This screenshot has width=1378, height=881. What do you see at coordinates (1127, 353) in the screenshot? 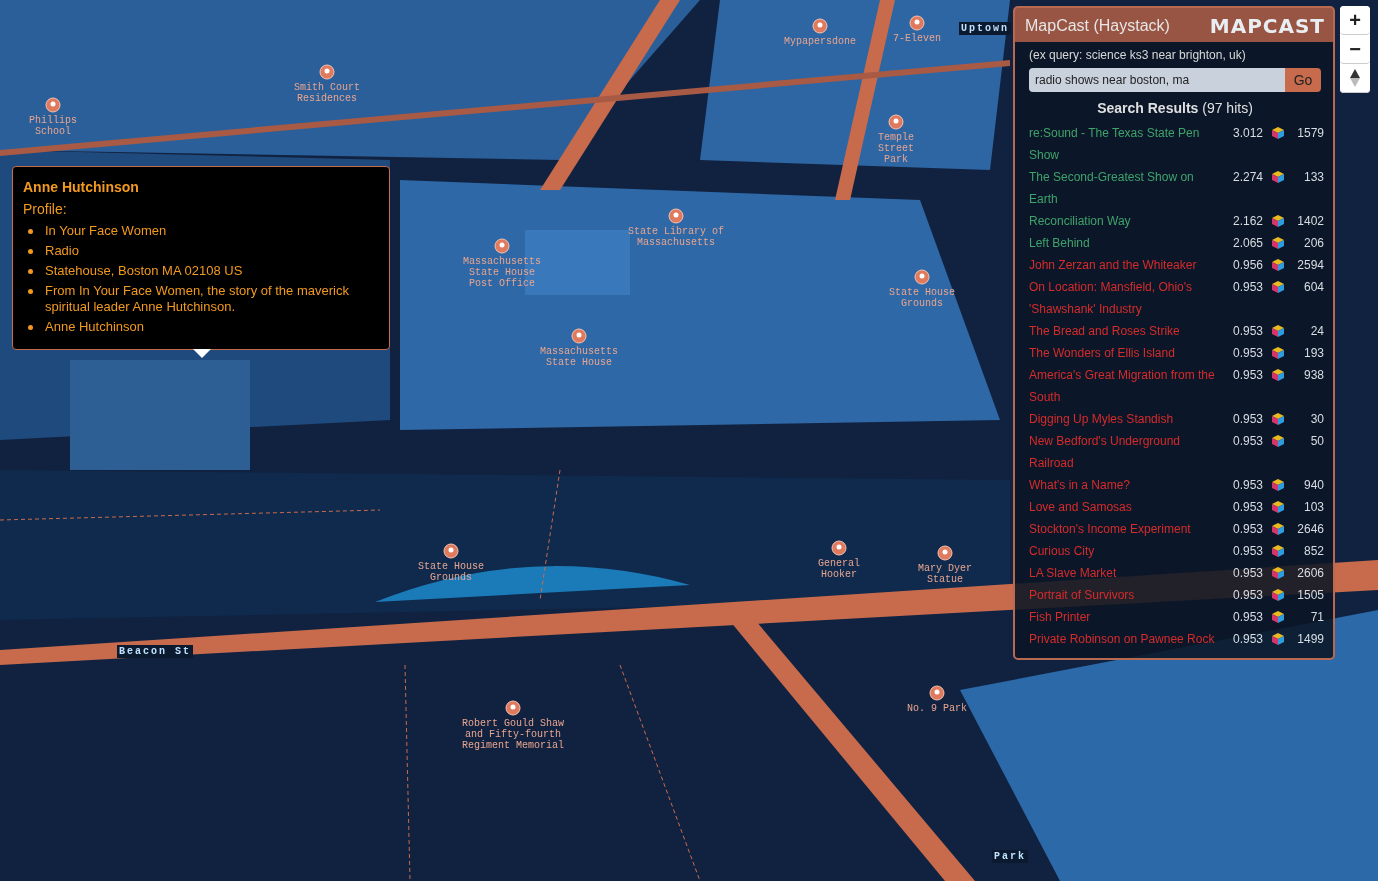
I see `result-link: The Wonders of Ellis Island` at bounding box center [1127, 353].